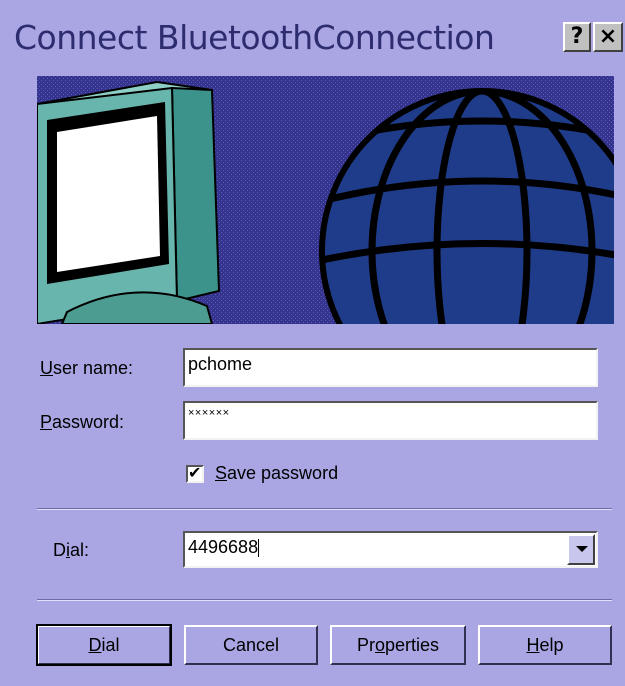 This screenshot has width=625, height=686. What do you see at coordinates (608, 37) in the screenshot?
I see `close-button: ×` at bounding box center [608, 37].